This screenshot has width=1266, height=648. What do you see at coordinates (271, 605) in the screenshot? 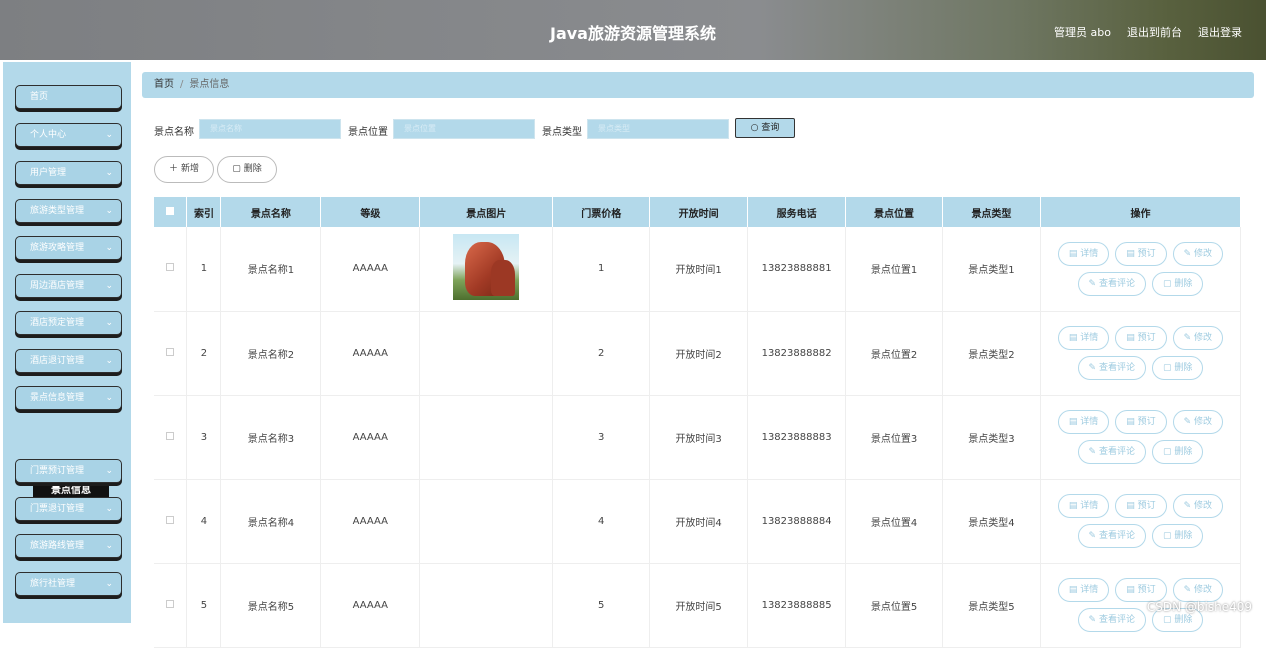
I see `cell-name: 景点名称5` at bounding box center [271, 605].